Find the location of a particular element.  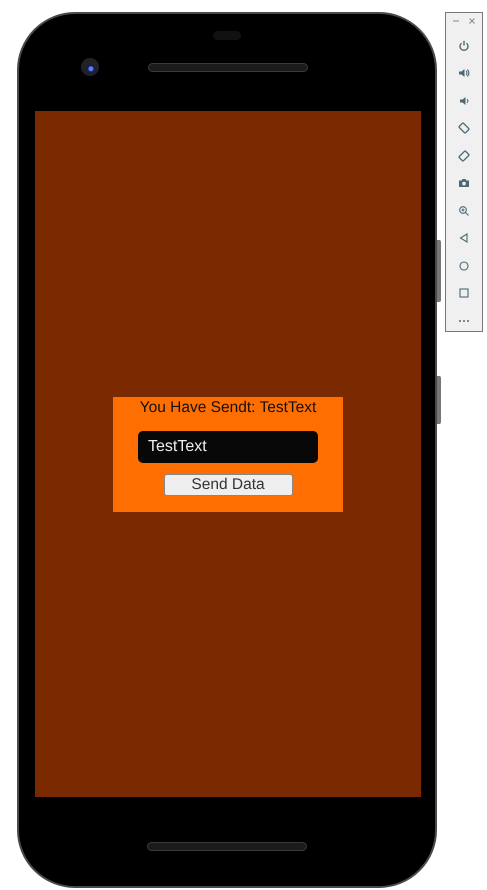

close-icon is located at coordinates (472, 21).